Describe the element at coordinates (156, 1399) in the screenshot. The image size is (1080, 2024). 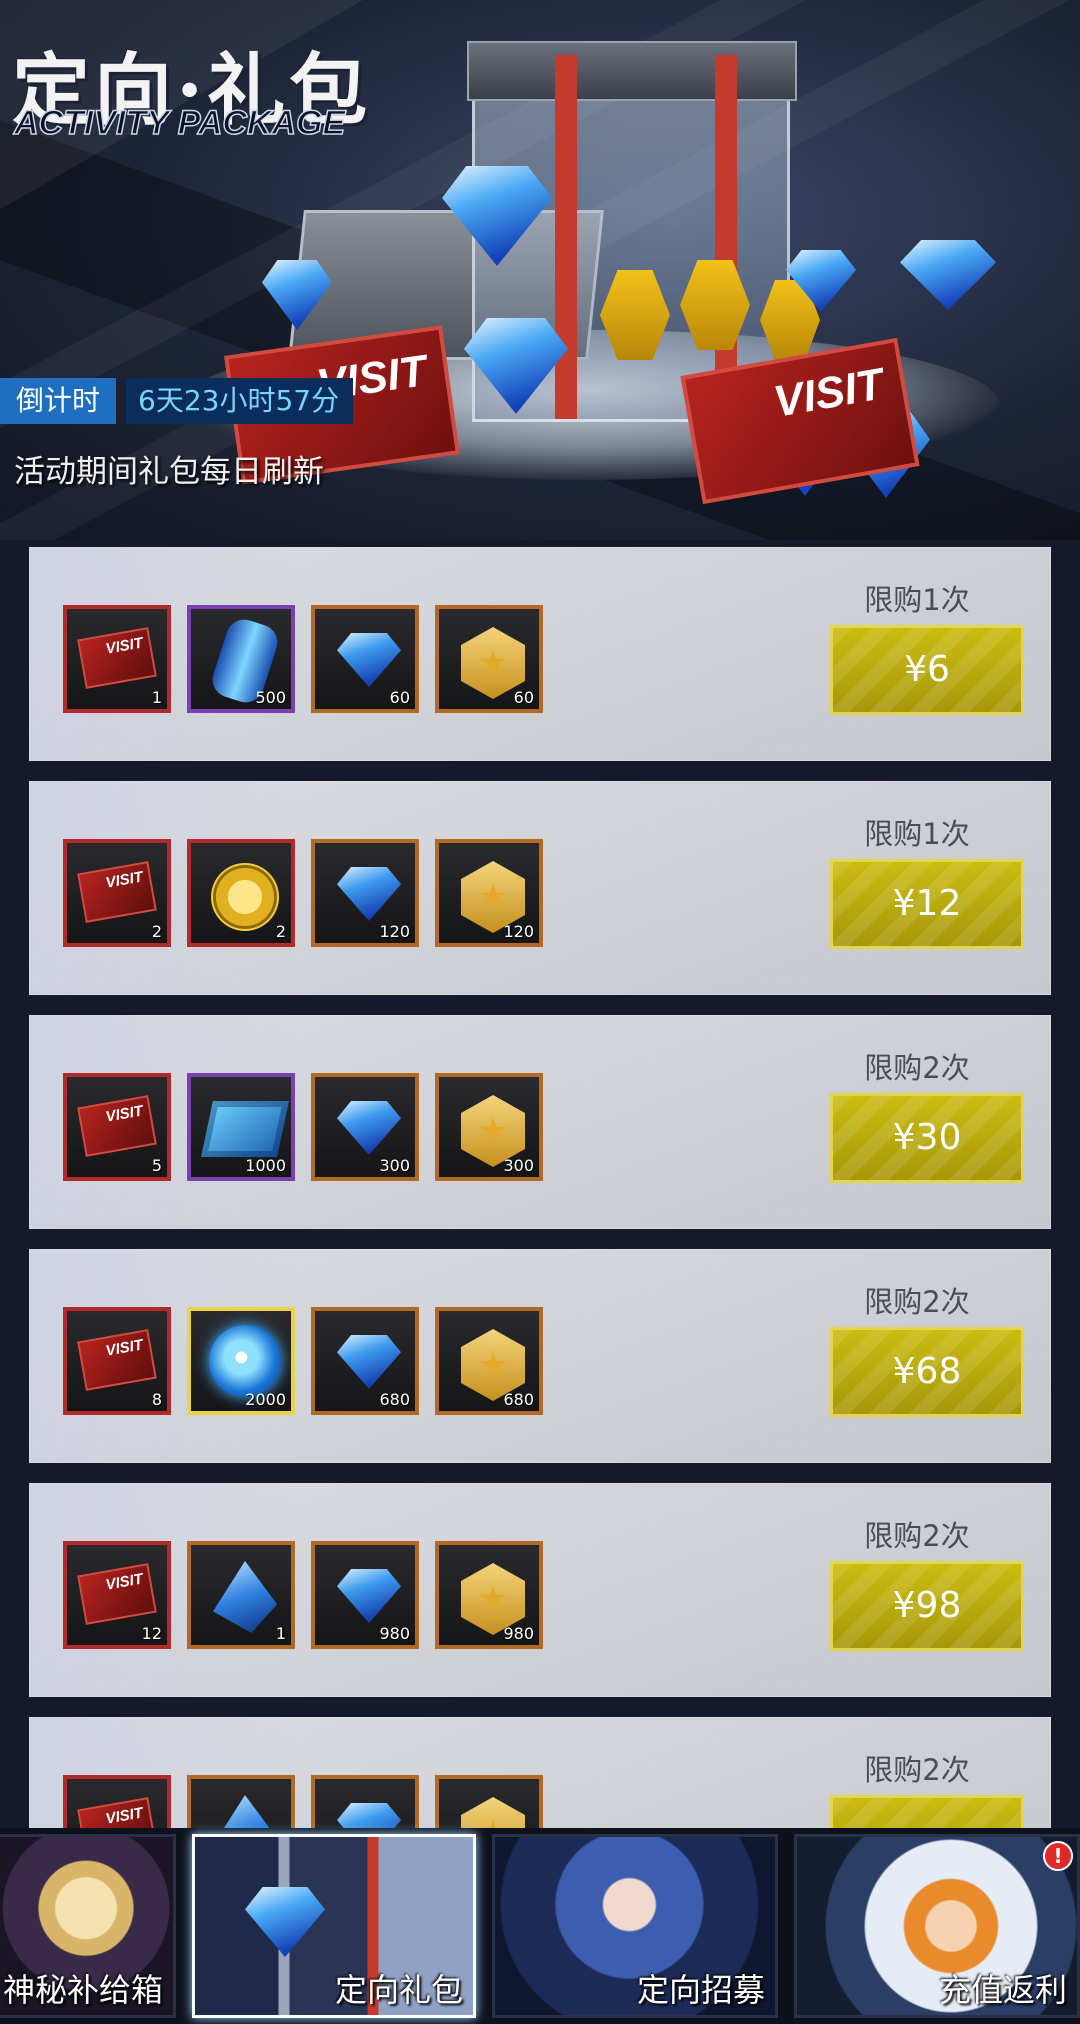
I see `item-quantity: 8` at that location.